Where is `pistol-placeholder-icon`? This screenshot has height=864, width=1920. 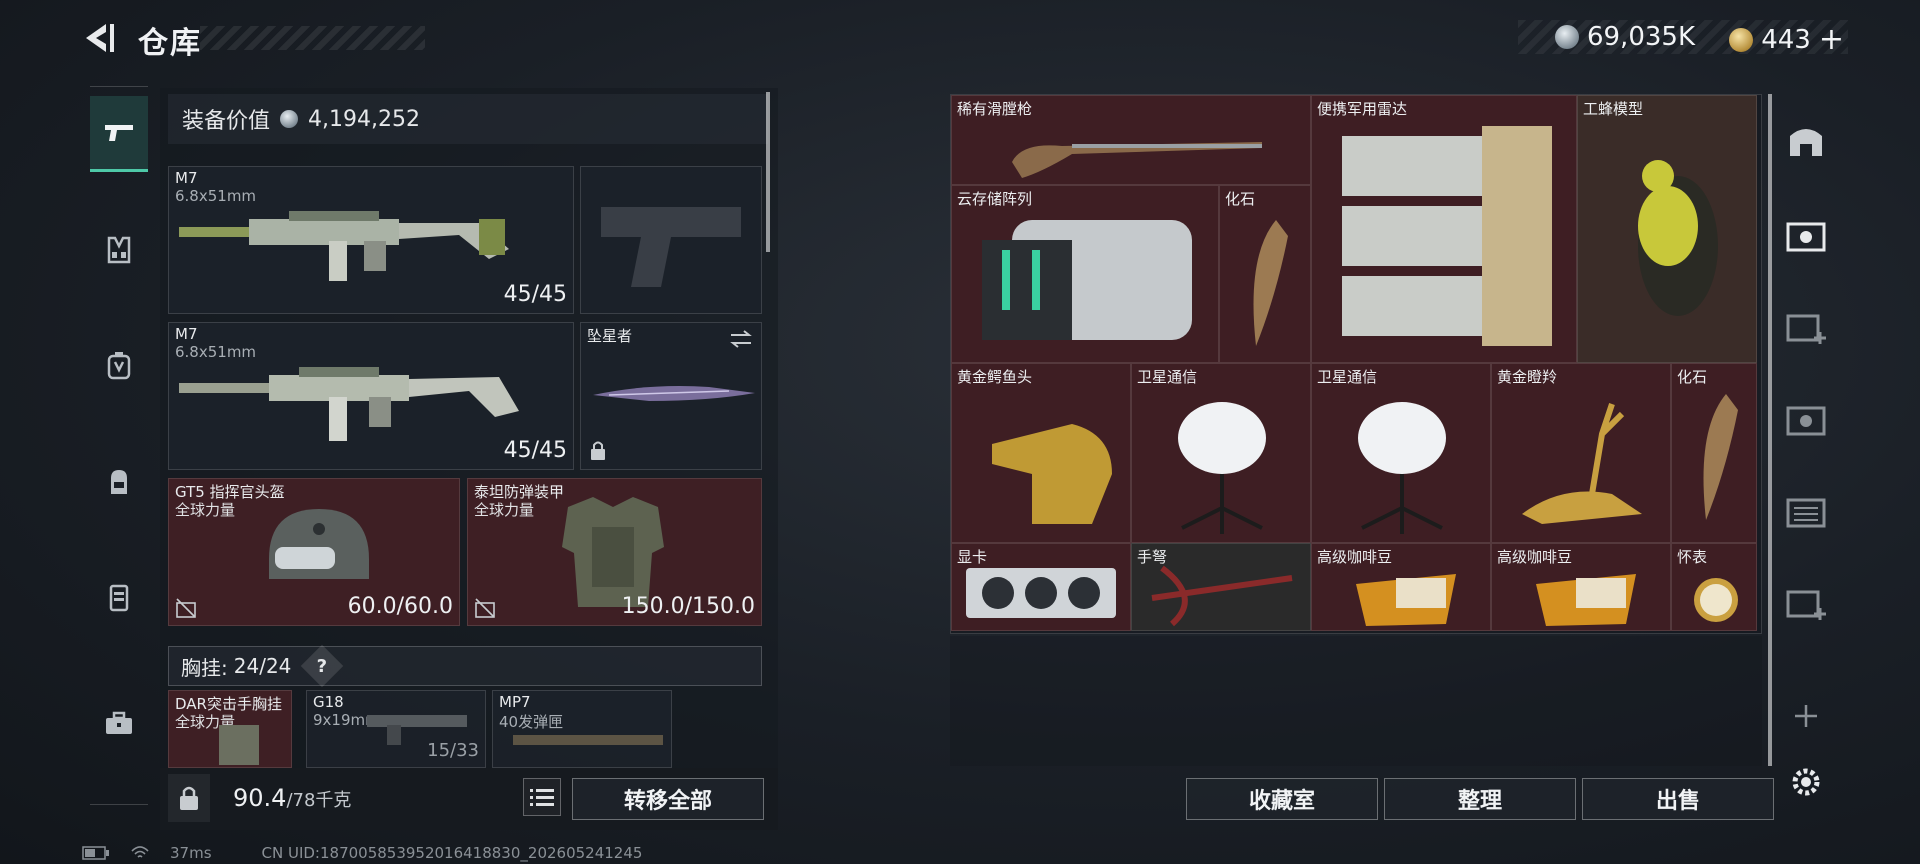 pistol-placeholder-icon is located at coordinates (671, 247).